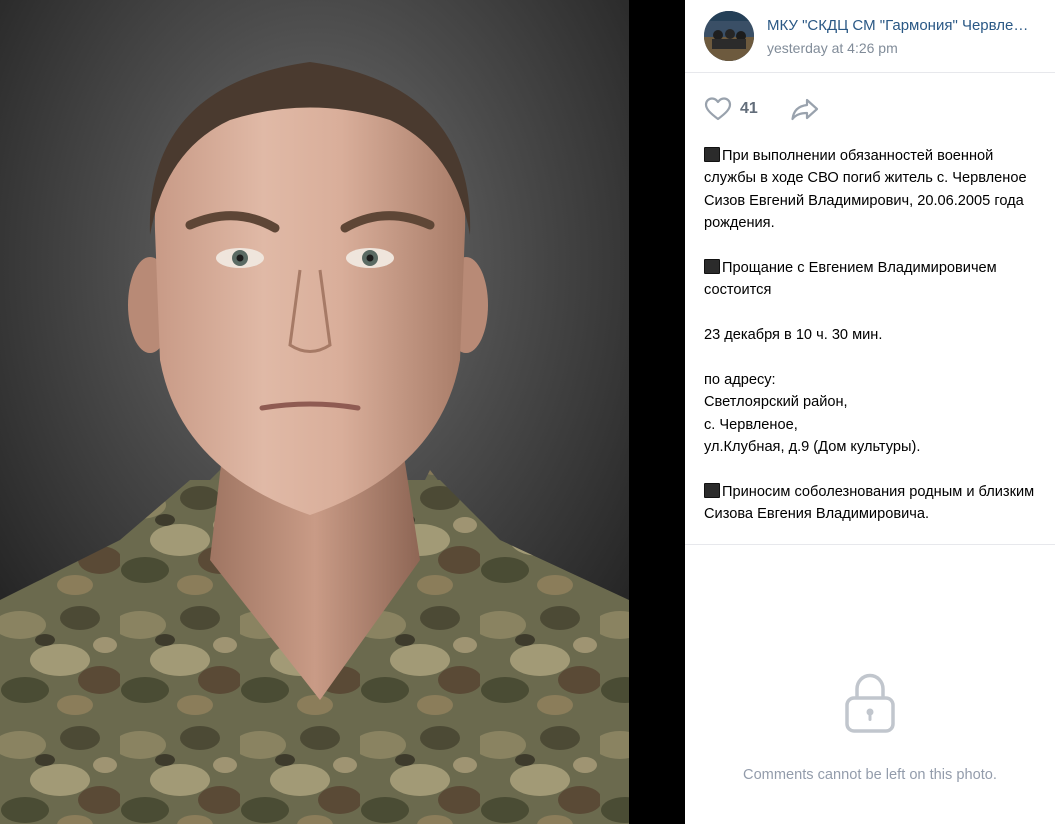  I want to click on like-count: 41, so click(749, 108).